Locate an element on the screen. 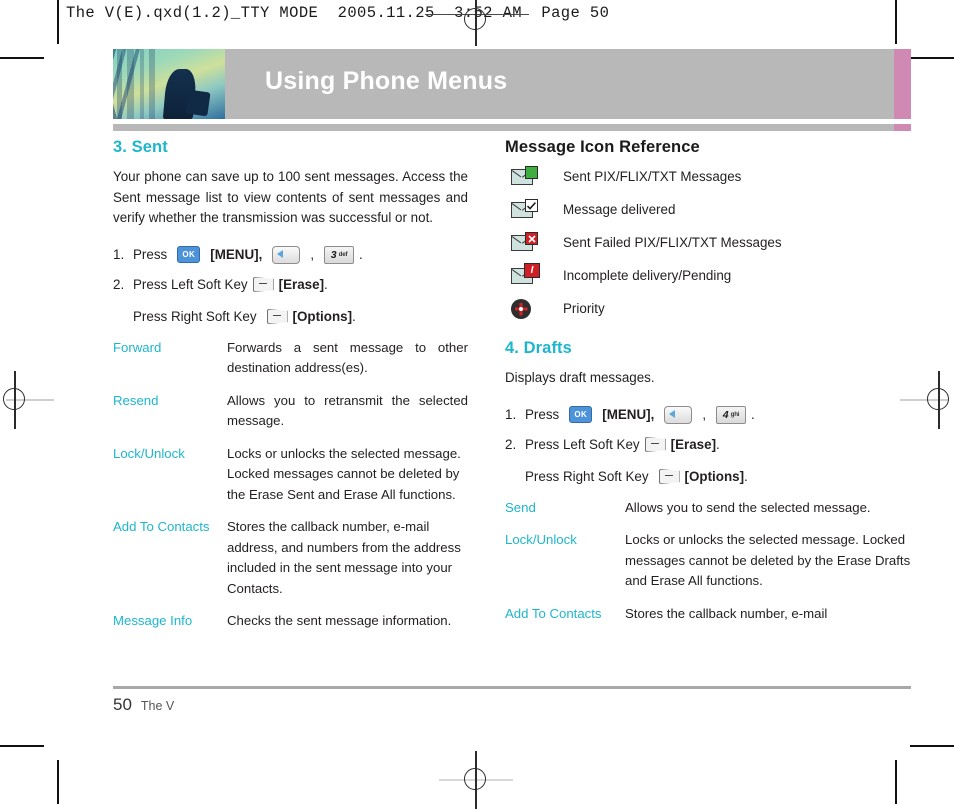  registration-mark-left is located at coordinates (27, 400).